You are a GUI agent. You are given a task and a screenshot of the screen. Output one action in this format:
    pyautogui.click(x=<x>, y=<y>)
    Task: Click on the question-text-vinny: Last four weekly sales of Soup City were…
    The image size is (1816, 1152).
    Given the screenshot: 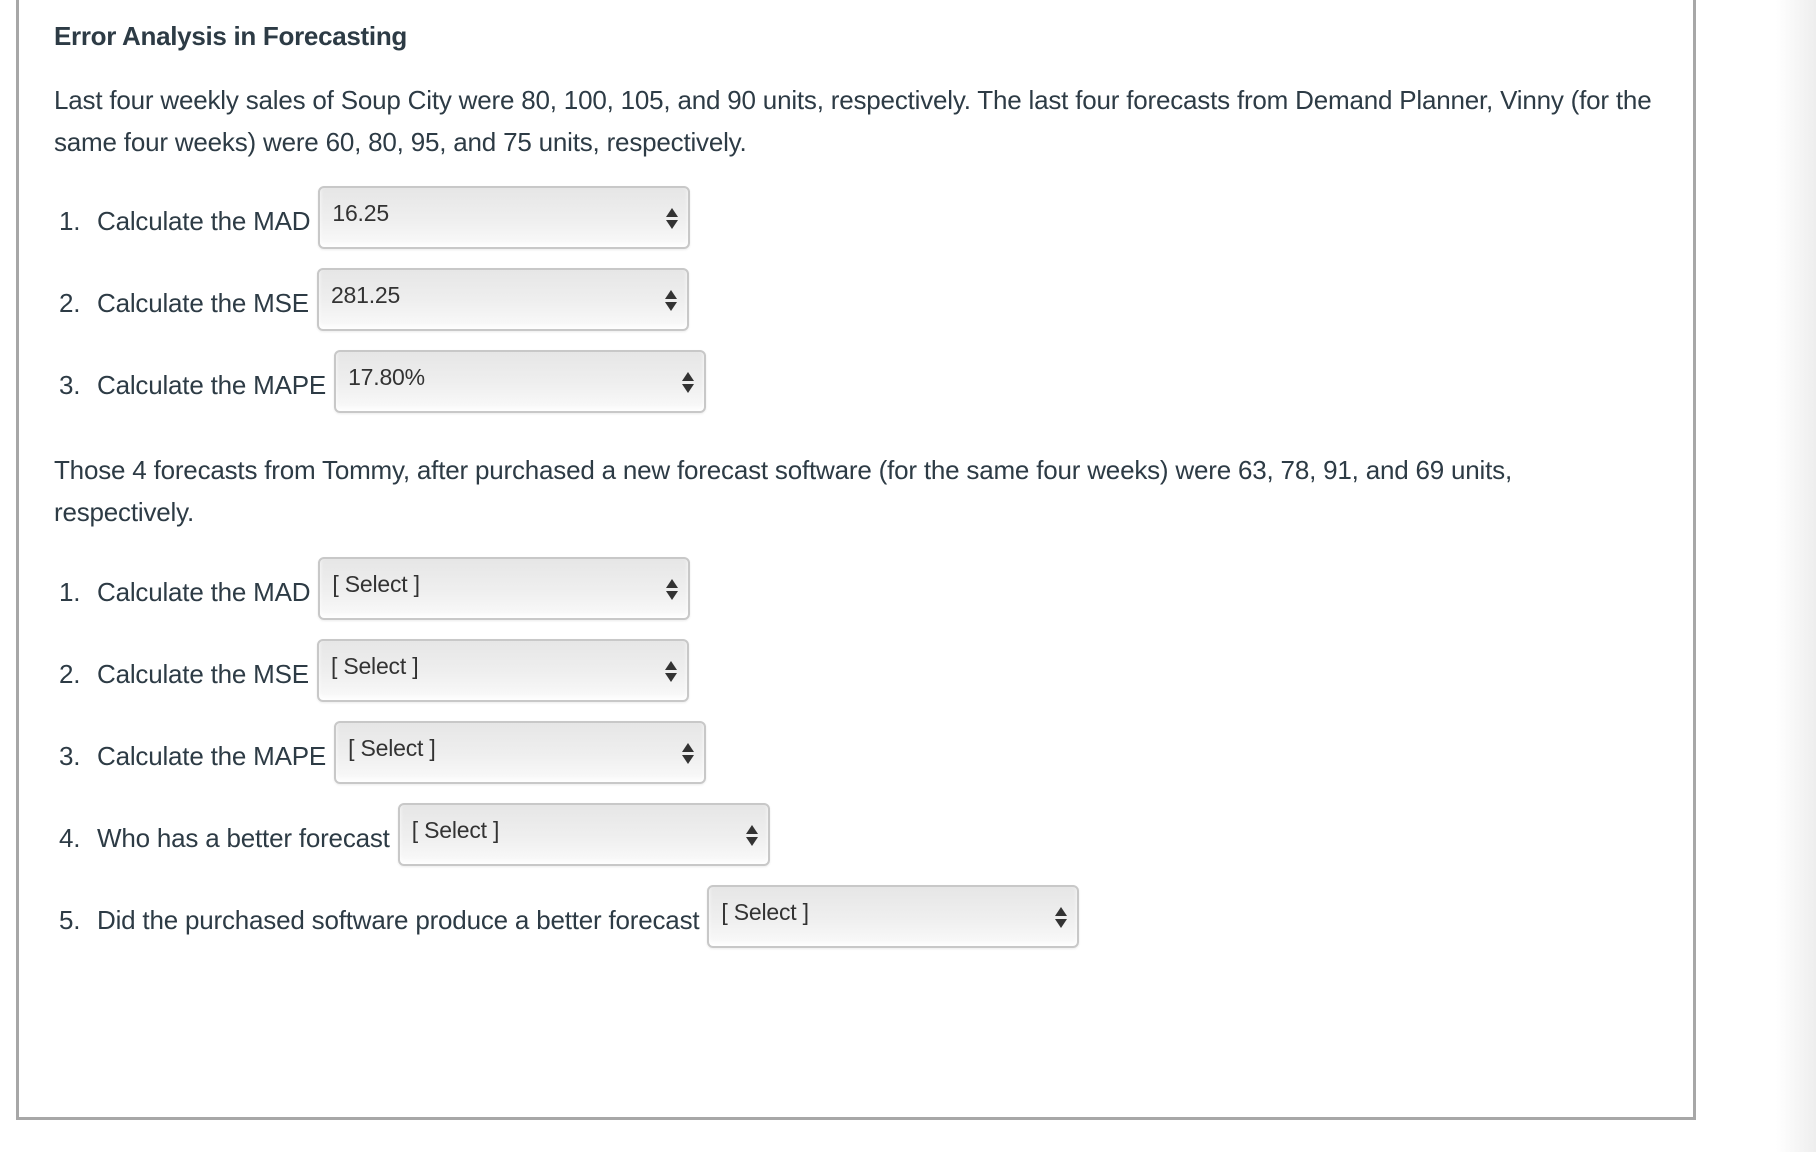 What is the action you would take?
    pyautogui.click(x=853, y=121)
    